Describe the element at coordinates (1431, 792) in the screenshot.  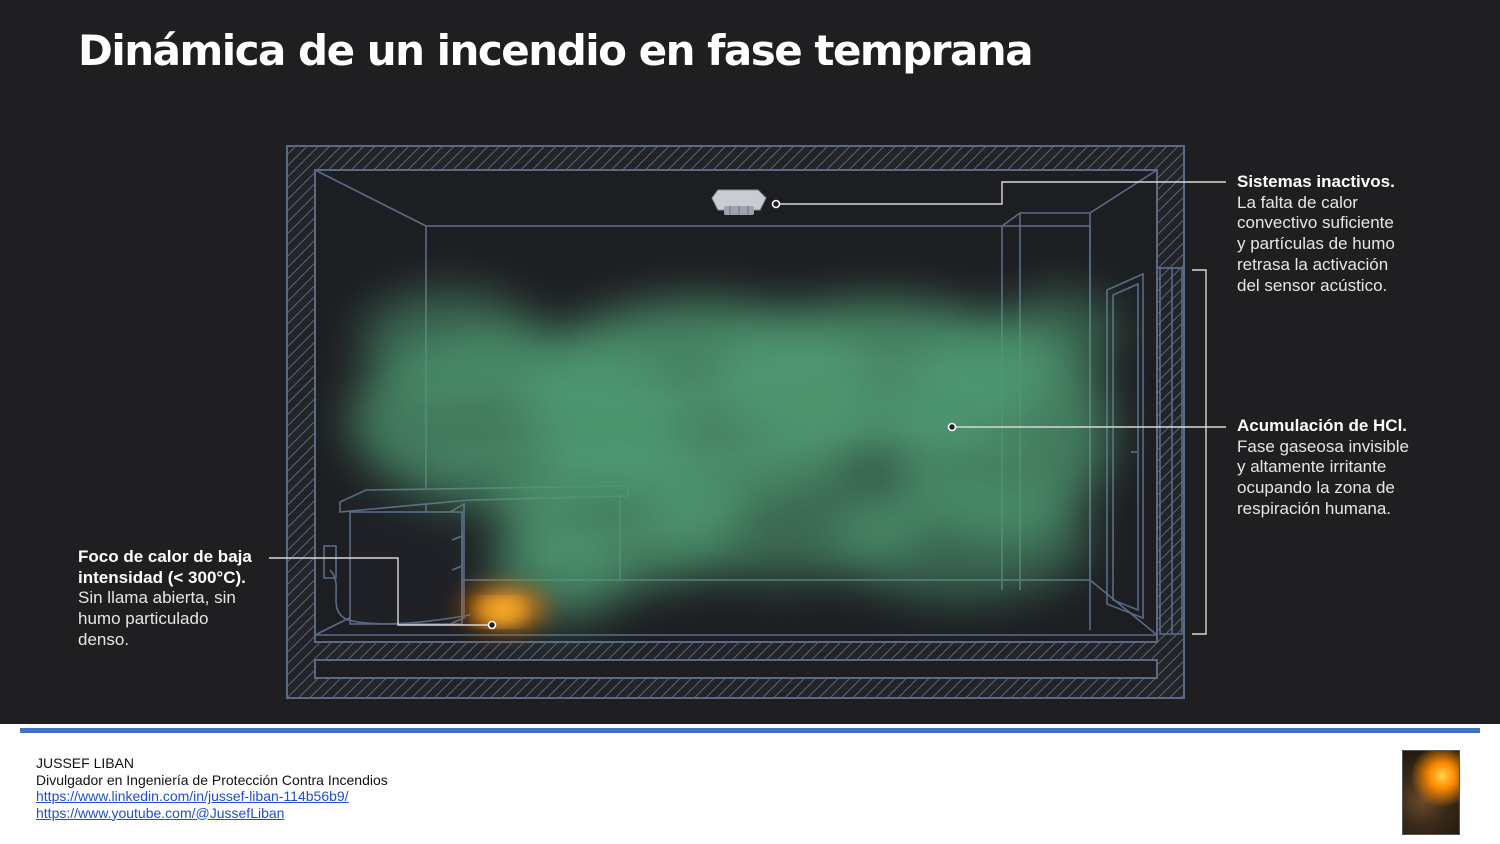
I see `firefighter-avatar` at that location.